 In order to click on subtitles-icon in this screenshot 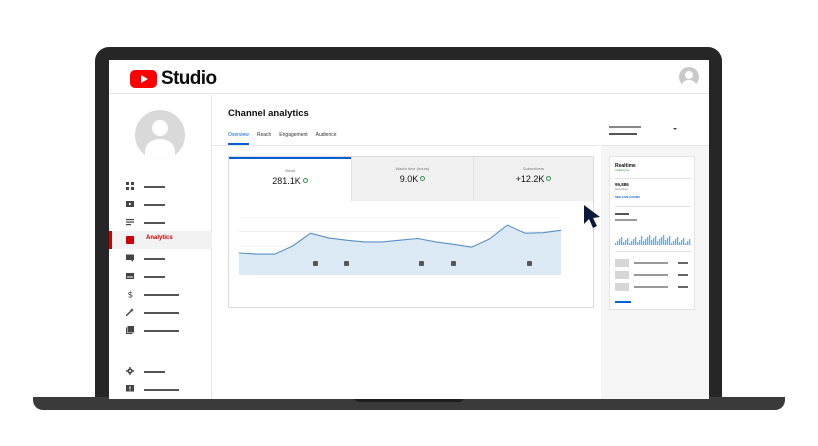, I will do `click(130, 276)`.